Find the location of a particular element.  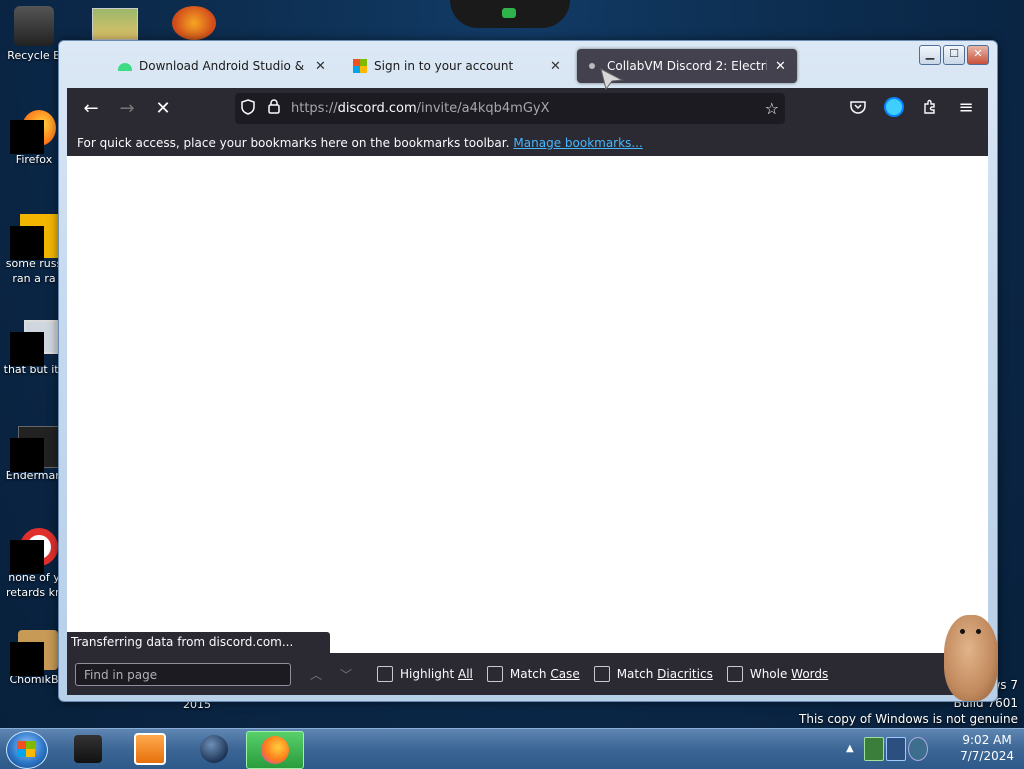

find-input: Find in page is located at coordinates (183, 674).